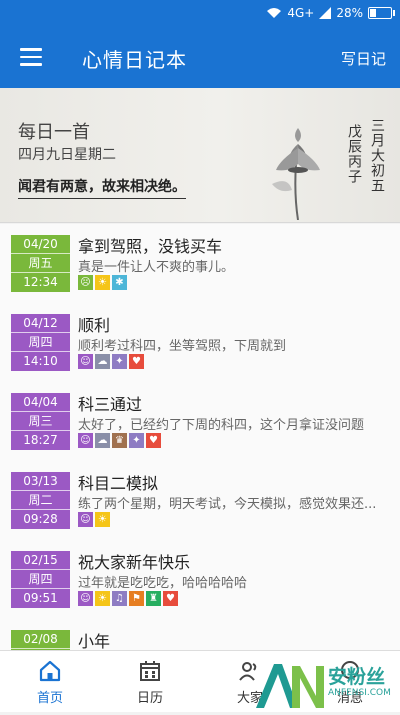 This screenshot has width=400, height=715. I want to click on entry-weekday: 周三, so click(40, 421).